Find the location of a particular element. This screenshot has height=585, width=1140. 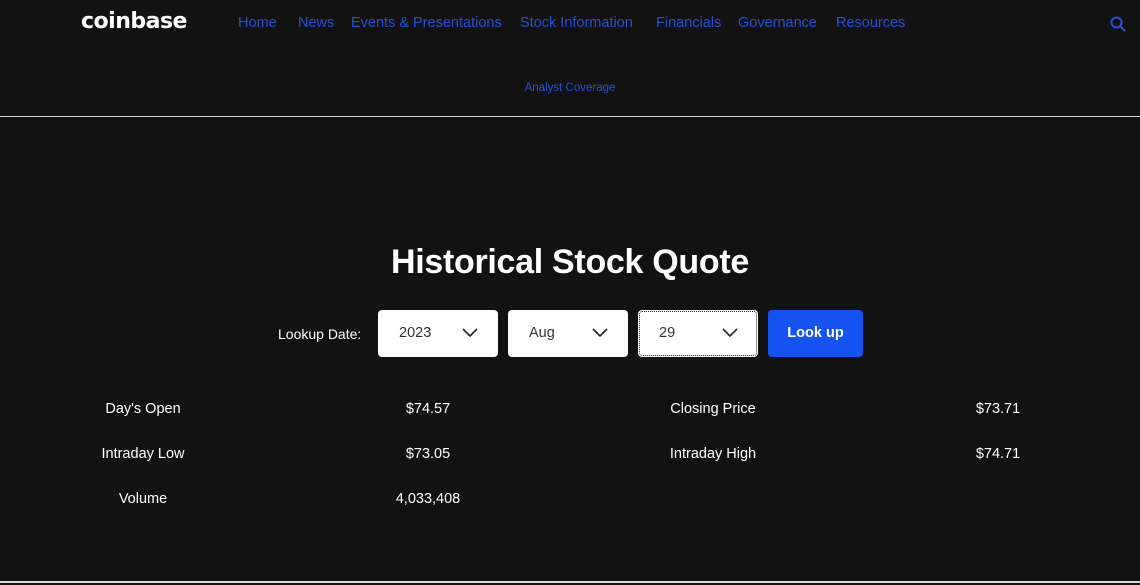

stat-value: 4,033,408 is located at coordinates (428, 499).